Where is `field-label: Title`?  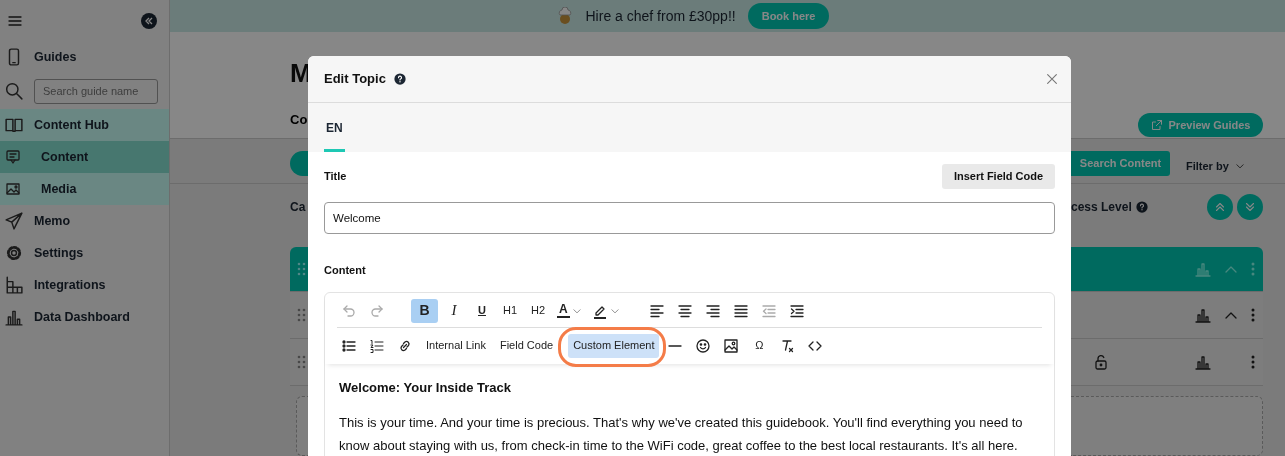
field-label: Title is located at coordinates (335, 177).